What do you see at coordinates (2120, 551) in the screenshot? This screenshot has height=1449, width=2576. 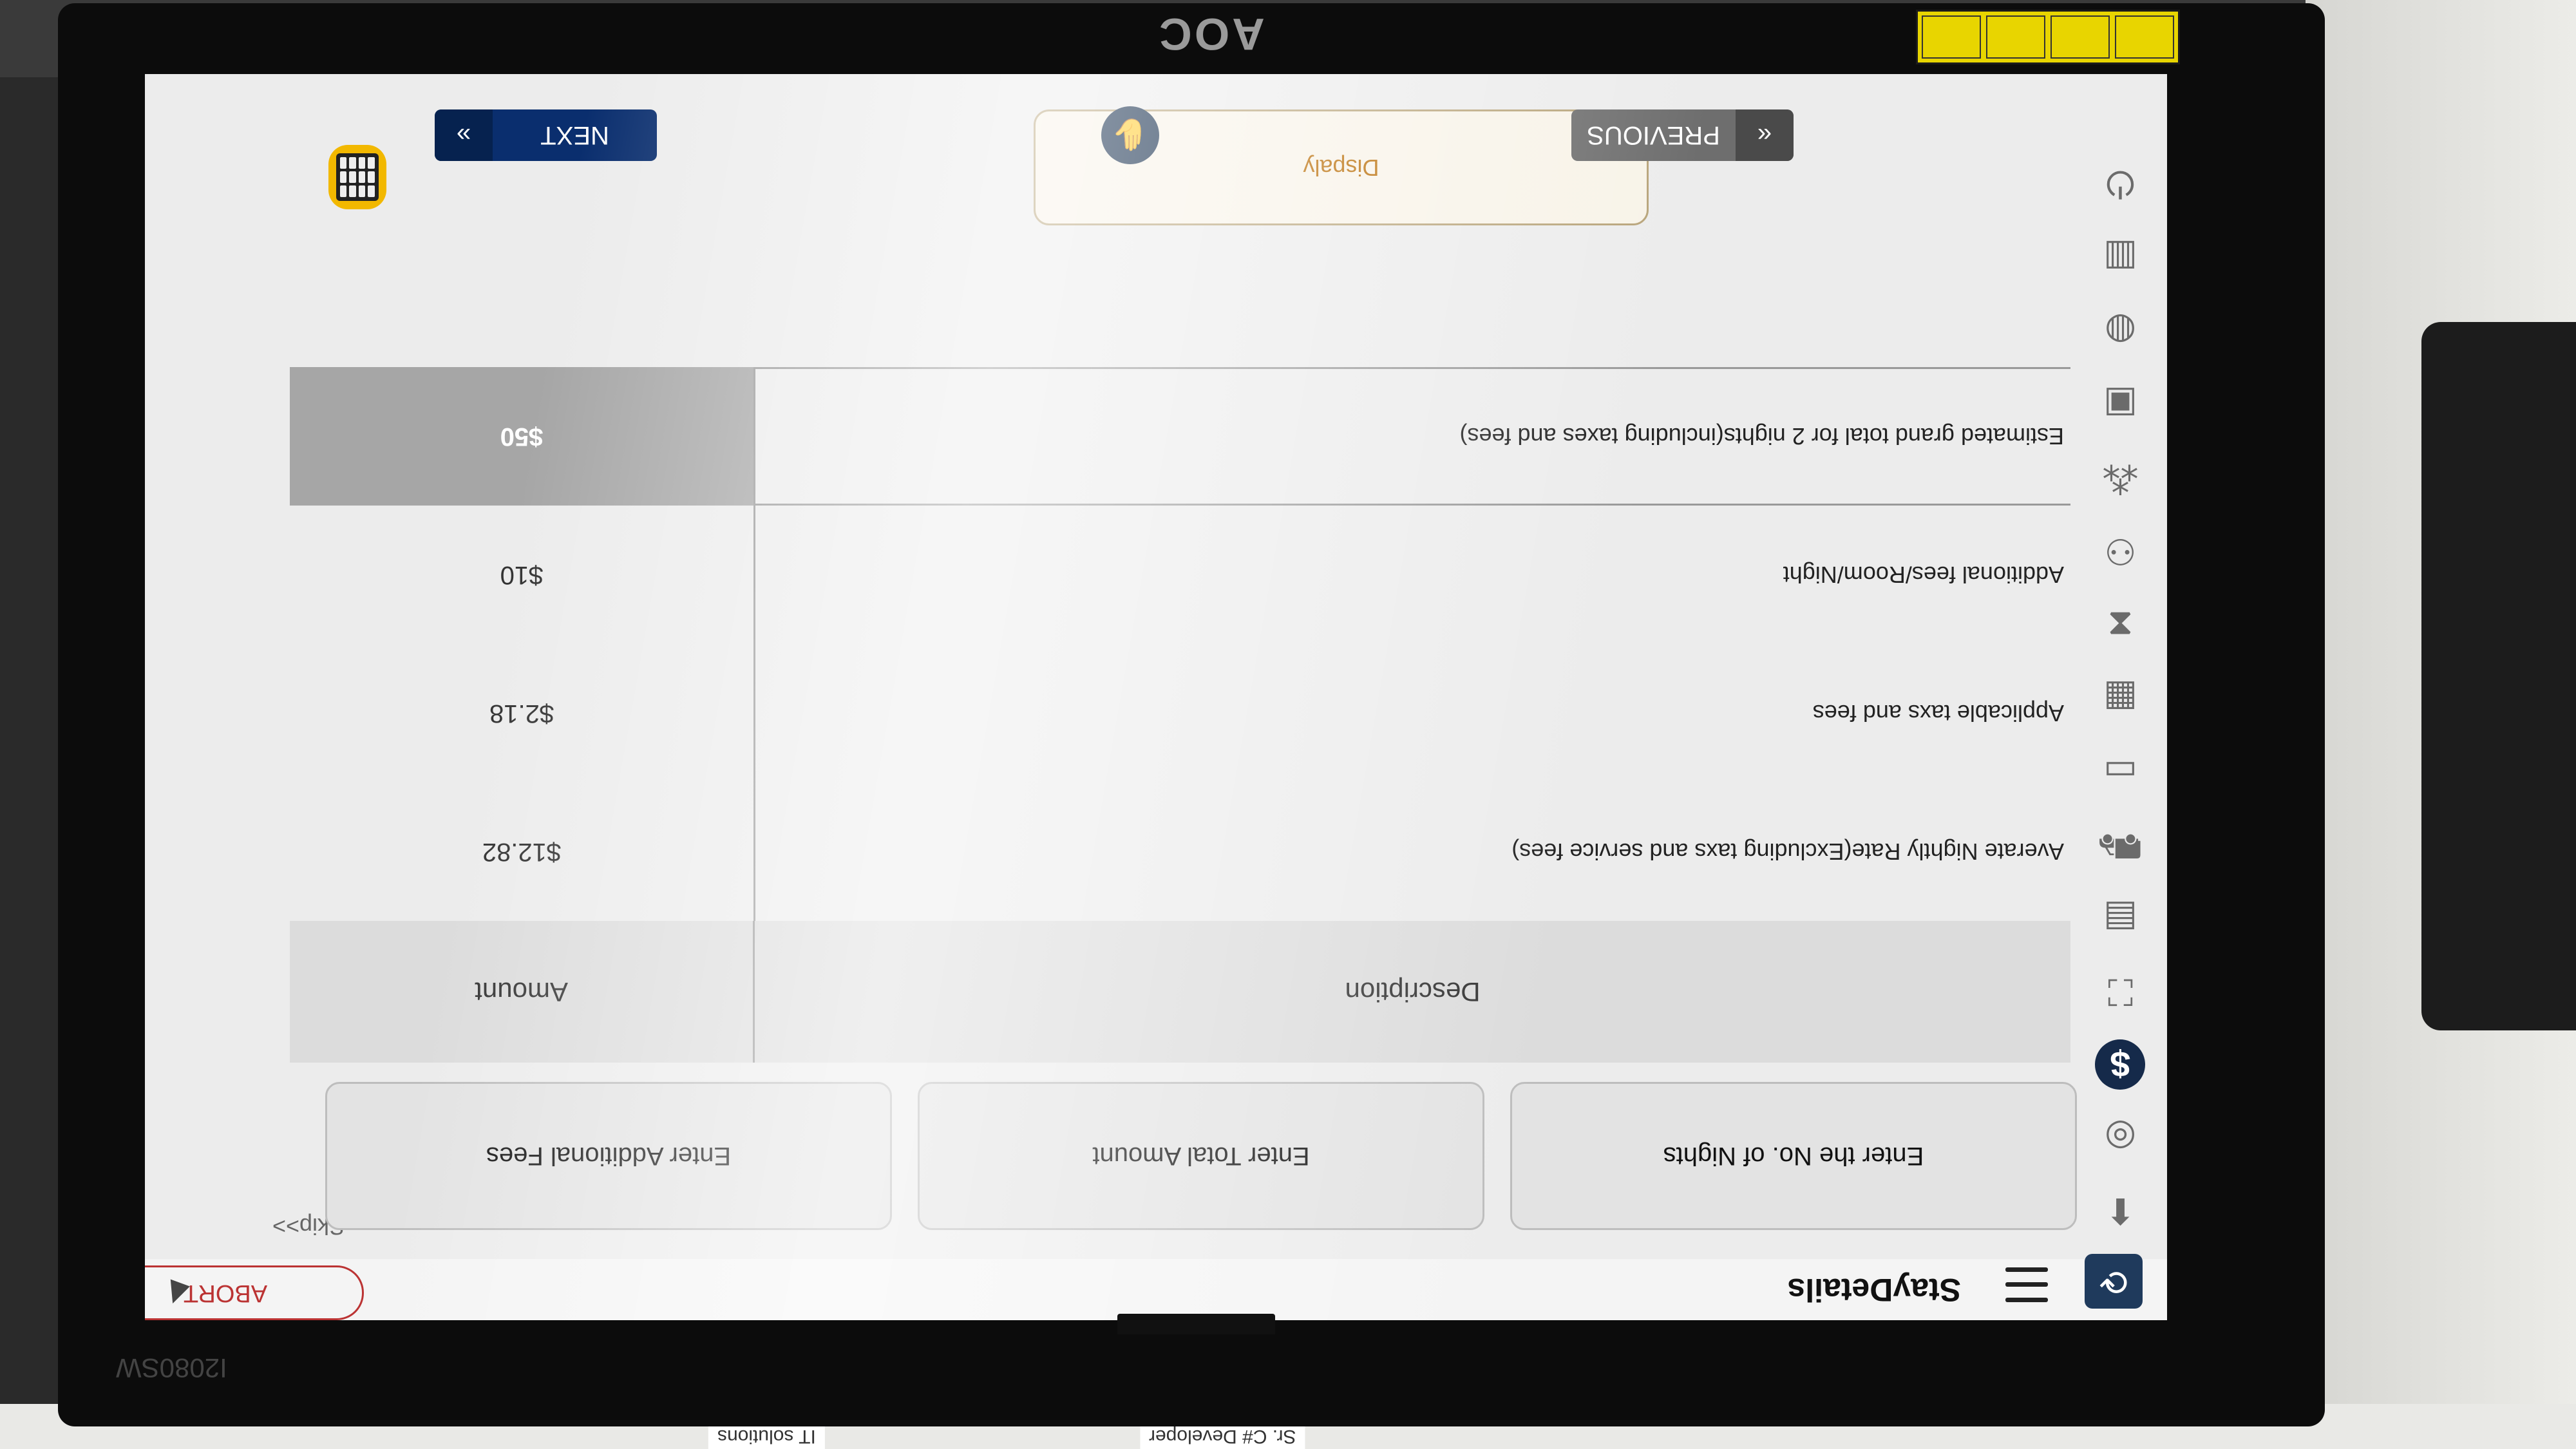 I see `users-icon: ⚇` at bounding box center [2120, 551].